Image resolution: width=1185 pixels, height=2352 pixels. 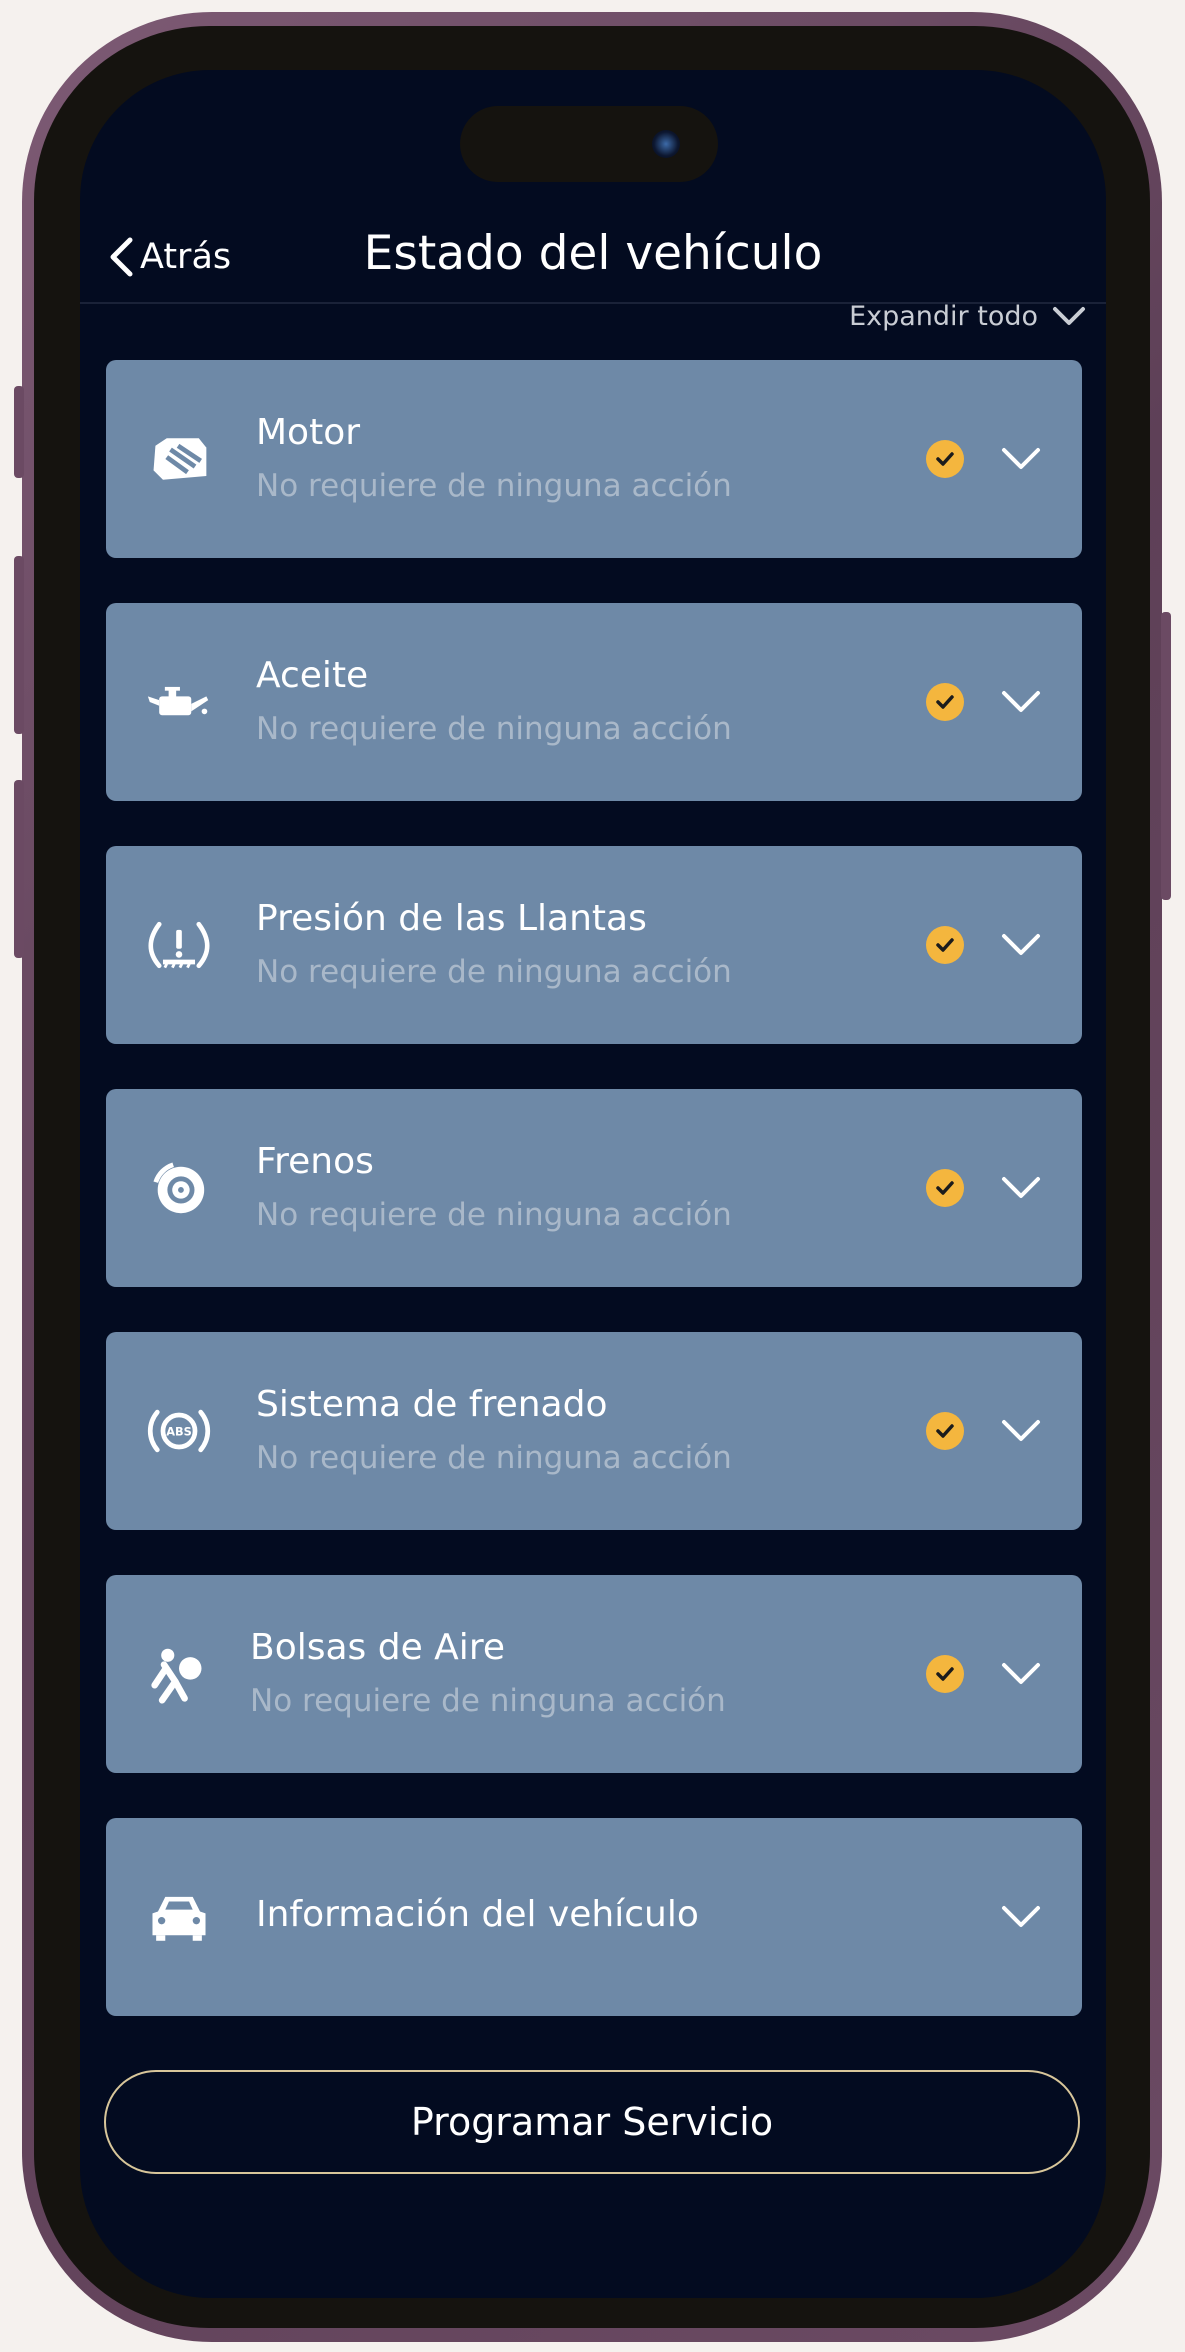 I want to click on status-card-title: Presión de las Llantas, so click(x=451, y=918).